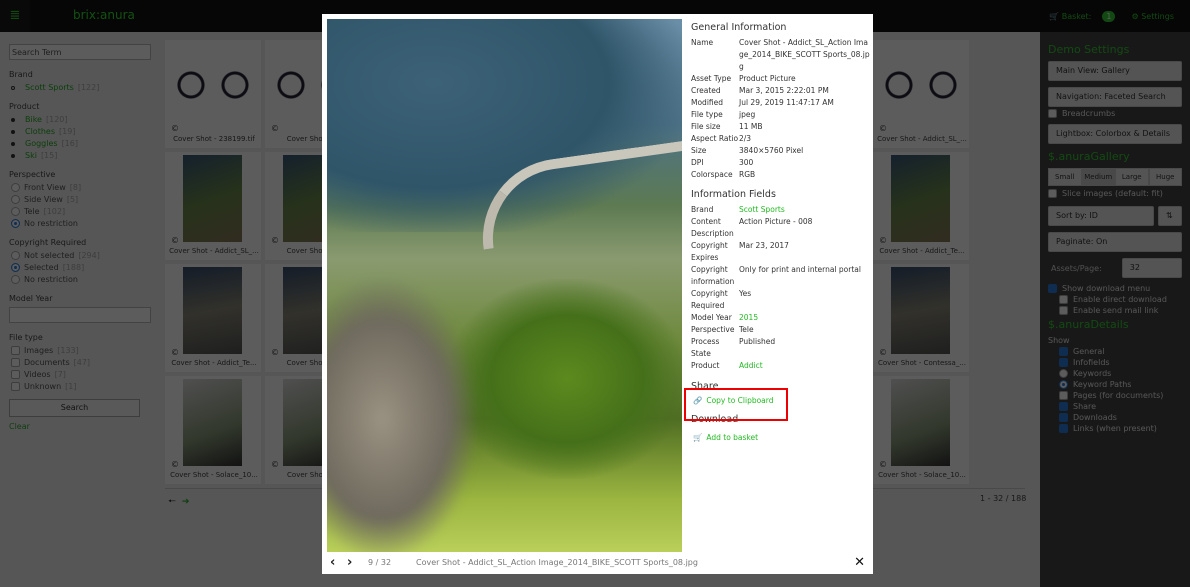 This screenshot has height=587, width=1190. I want to click on menu-icon: ≣, so click(15, 16).